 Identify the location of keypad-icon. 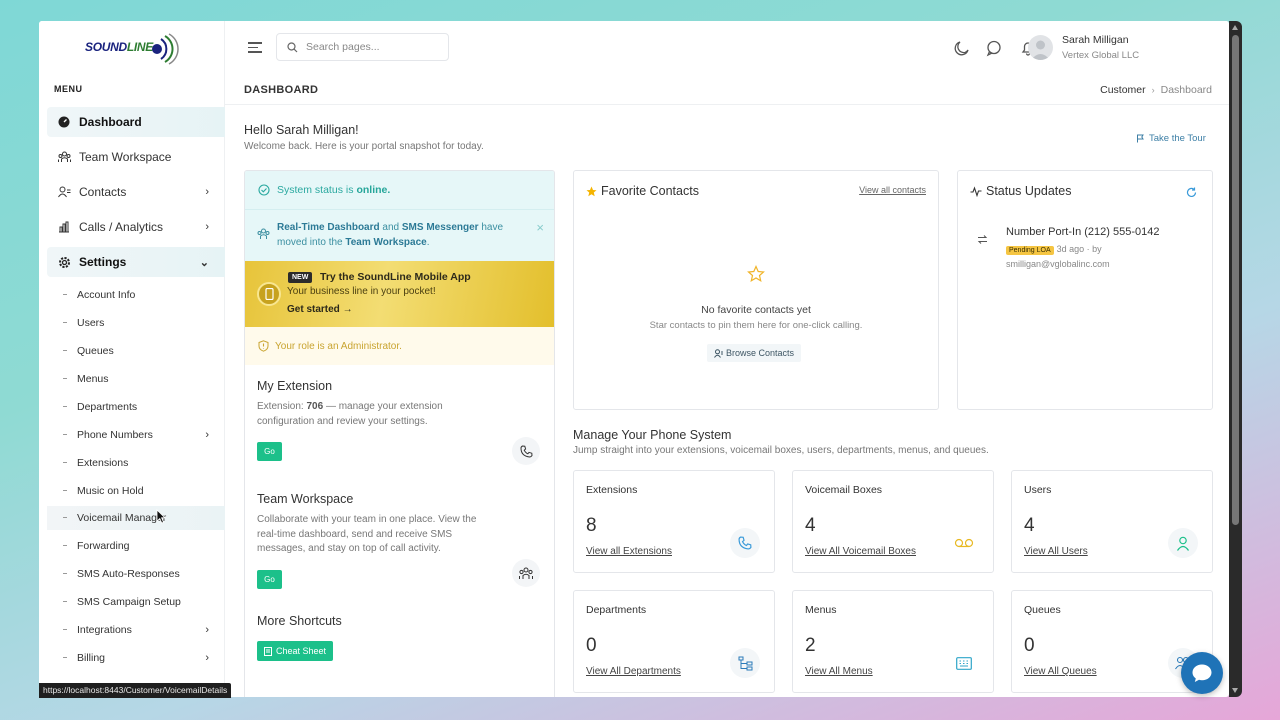
(964, 663).